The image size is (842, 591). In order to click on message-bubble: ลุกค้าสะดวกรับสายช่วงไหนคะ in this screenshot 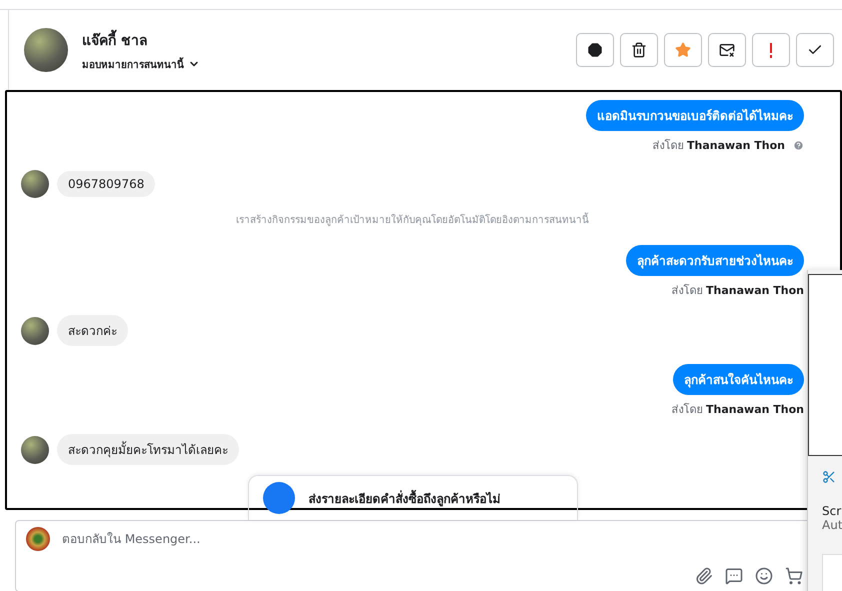, I will do `click(715, 260)`.